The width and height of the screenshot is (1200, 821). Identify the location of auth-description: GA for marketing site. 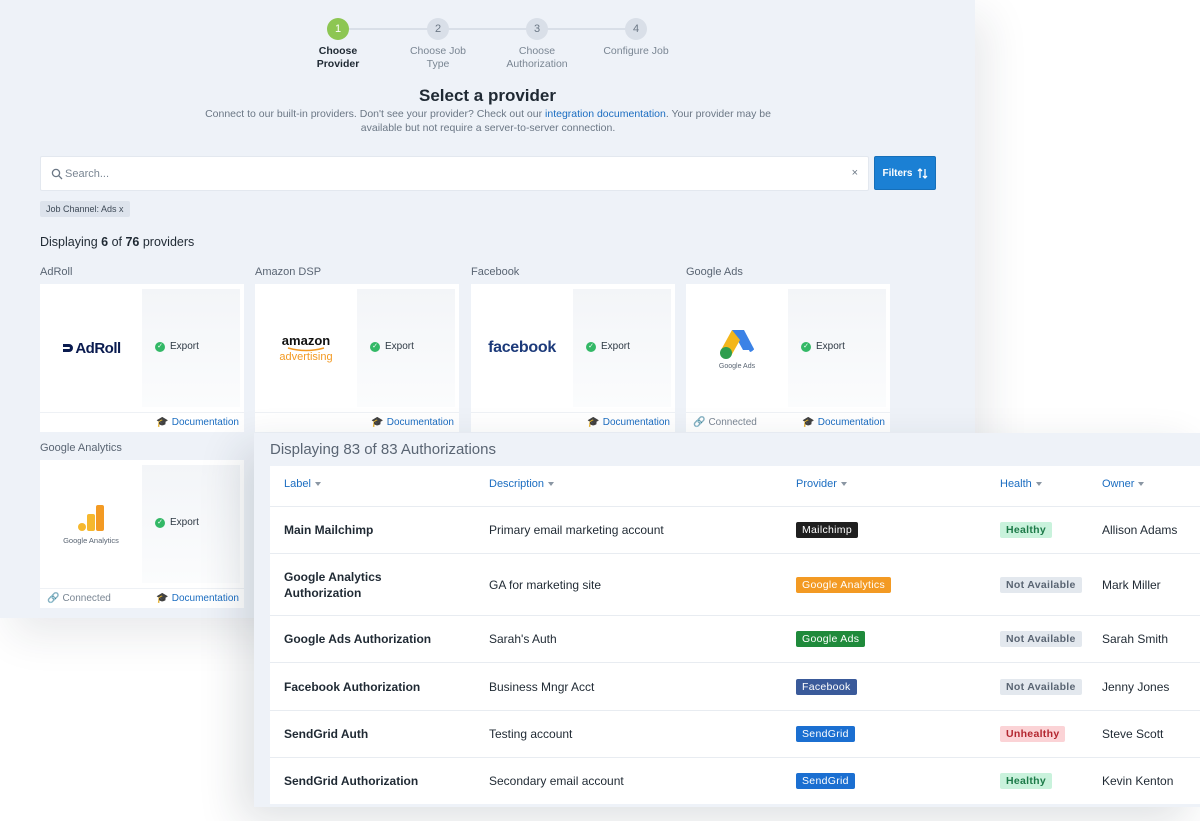
(545, 584).